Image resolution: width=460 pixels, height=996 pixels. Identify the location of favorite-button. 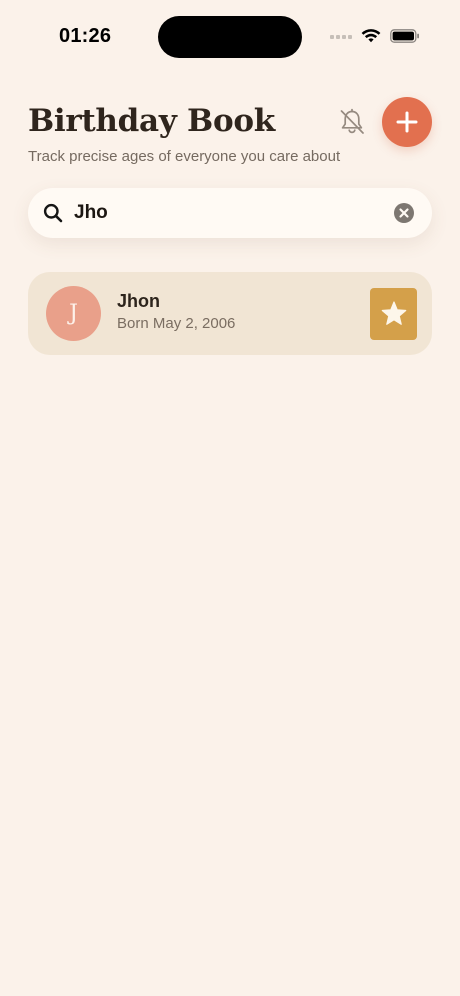
(393, 314).